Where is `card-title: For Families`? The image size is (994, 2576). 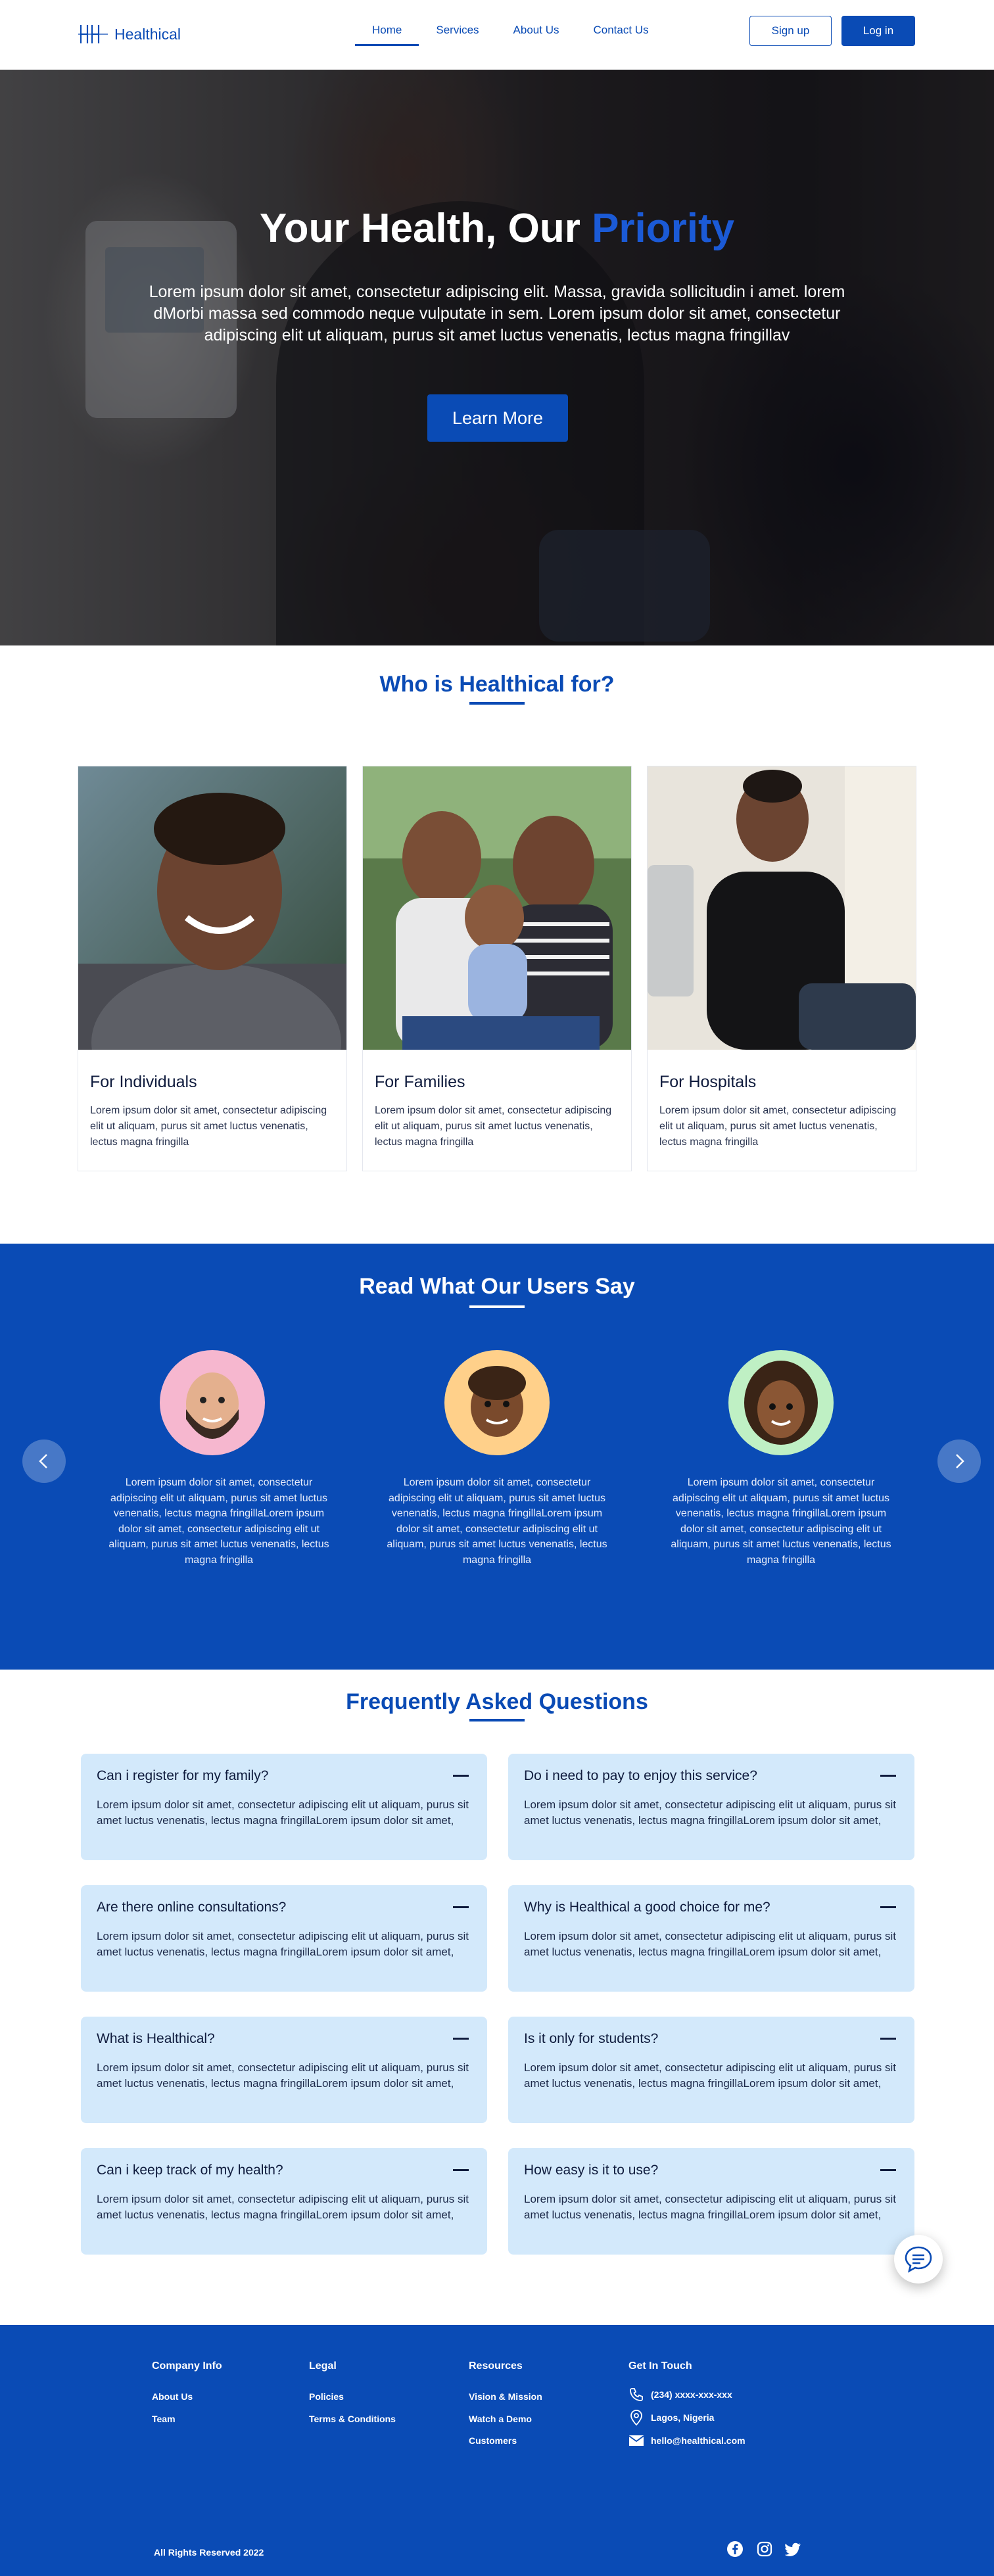
card-title: For Families is located at coordinates (420, 1082).